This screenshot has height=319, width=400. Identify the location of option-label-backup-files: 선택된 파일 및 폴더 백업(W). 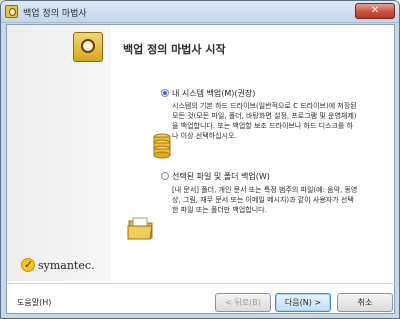
(221, 176).